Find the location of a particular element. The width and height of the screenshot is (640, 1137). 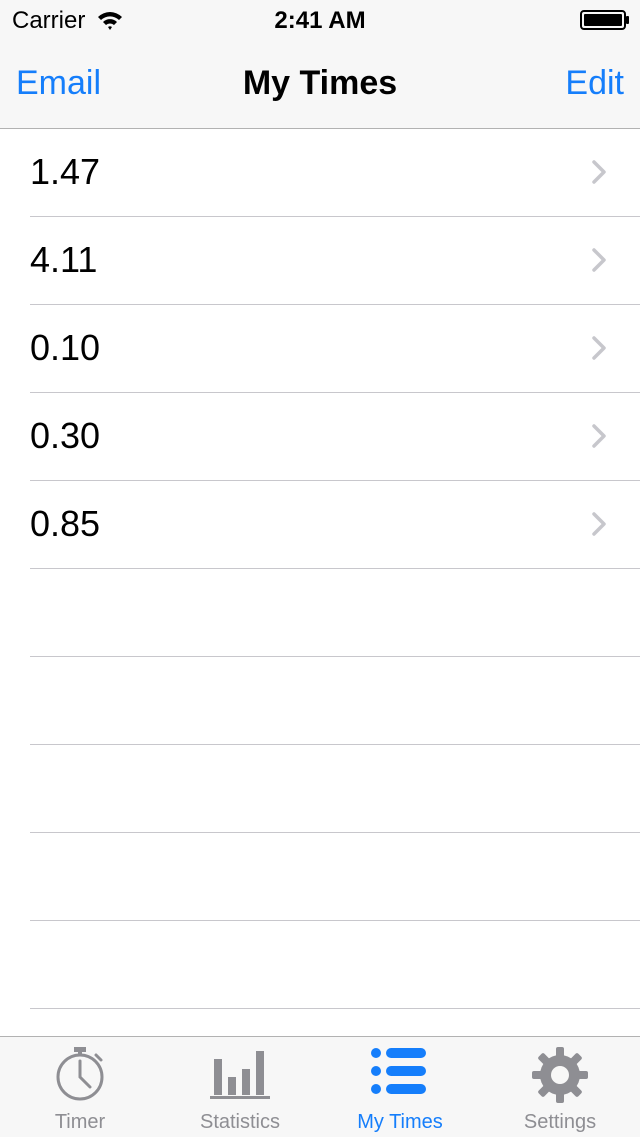

edit-button: Edit is located at coordinates (594, 83).